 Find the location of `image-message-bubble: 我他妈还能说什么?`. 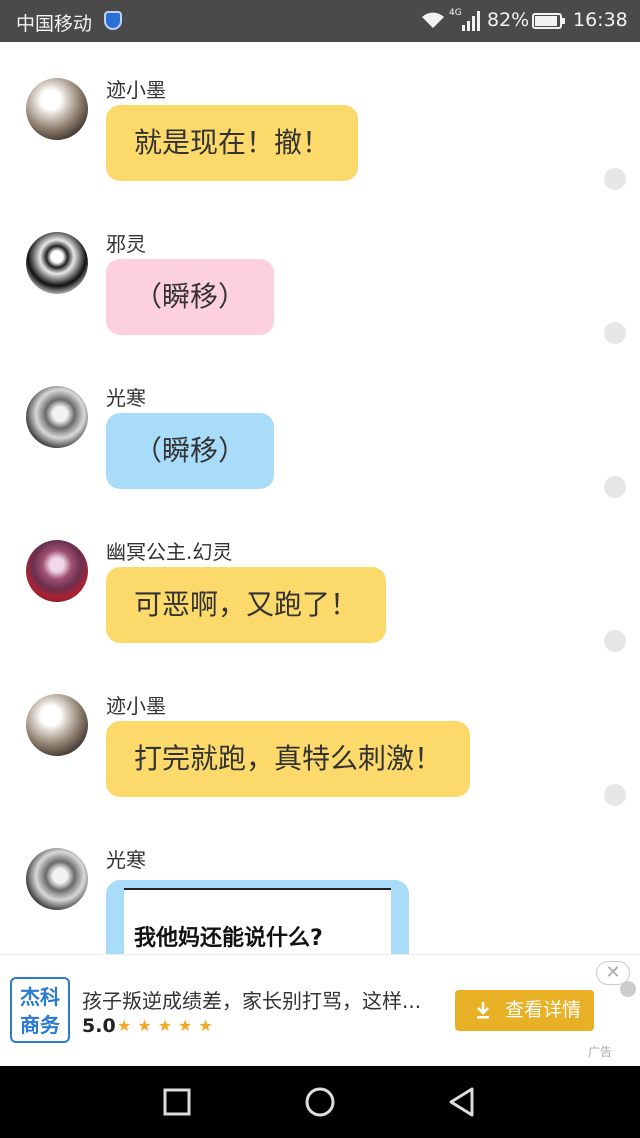

image-message-bubble: 我他妈还能说什么? is located at coordinates (257, 917).